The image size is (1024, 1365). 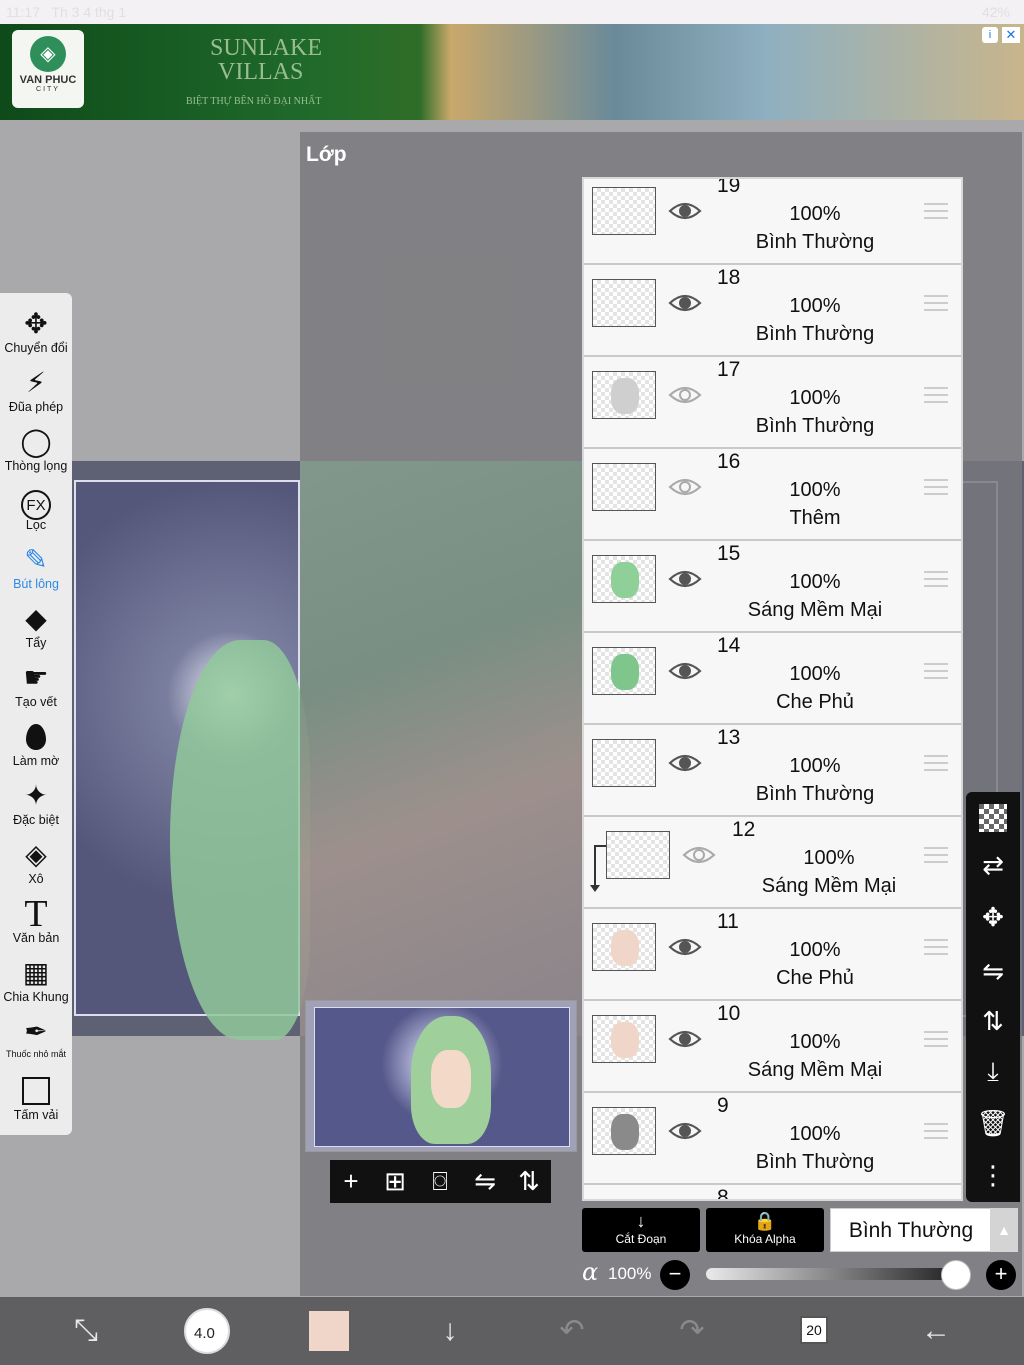 I want to click on canvas-icon, so click(x=36, y=1091).